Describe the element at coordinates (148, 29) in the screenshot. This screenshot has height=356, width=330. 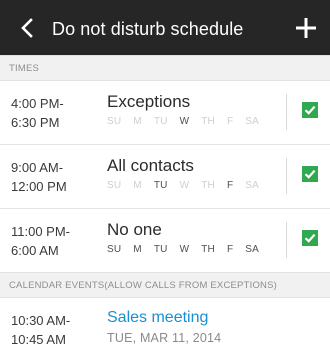
I see `page-title: Do not disturb schedule` at that location.